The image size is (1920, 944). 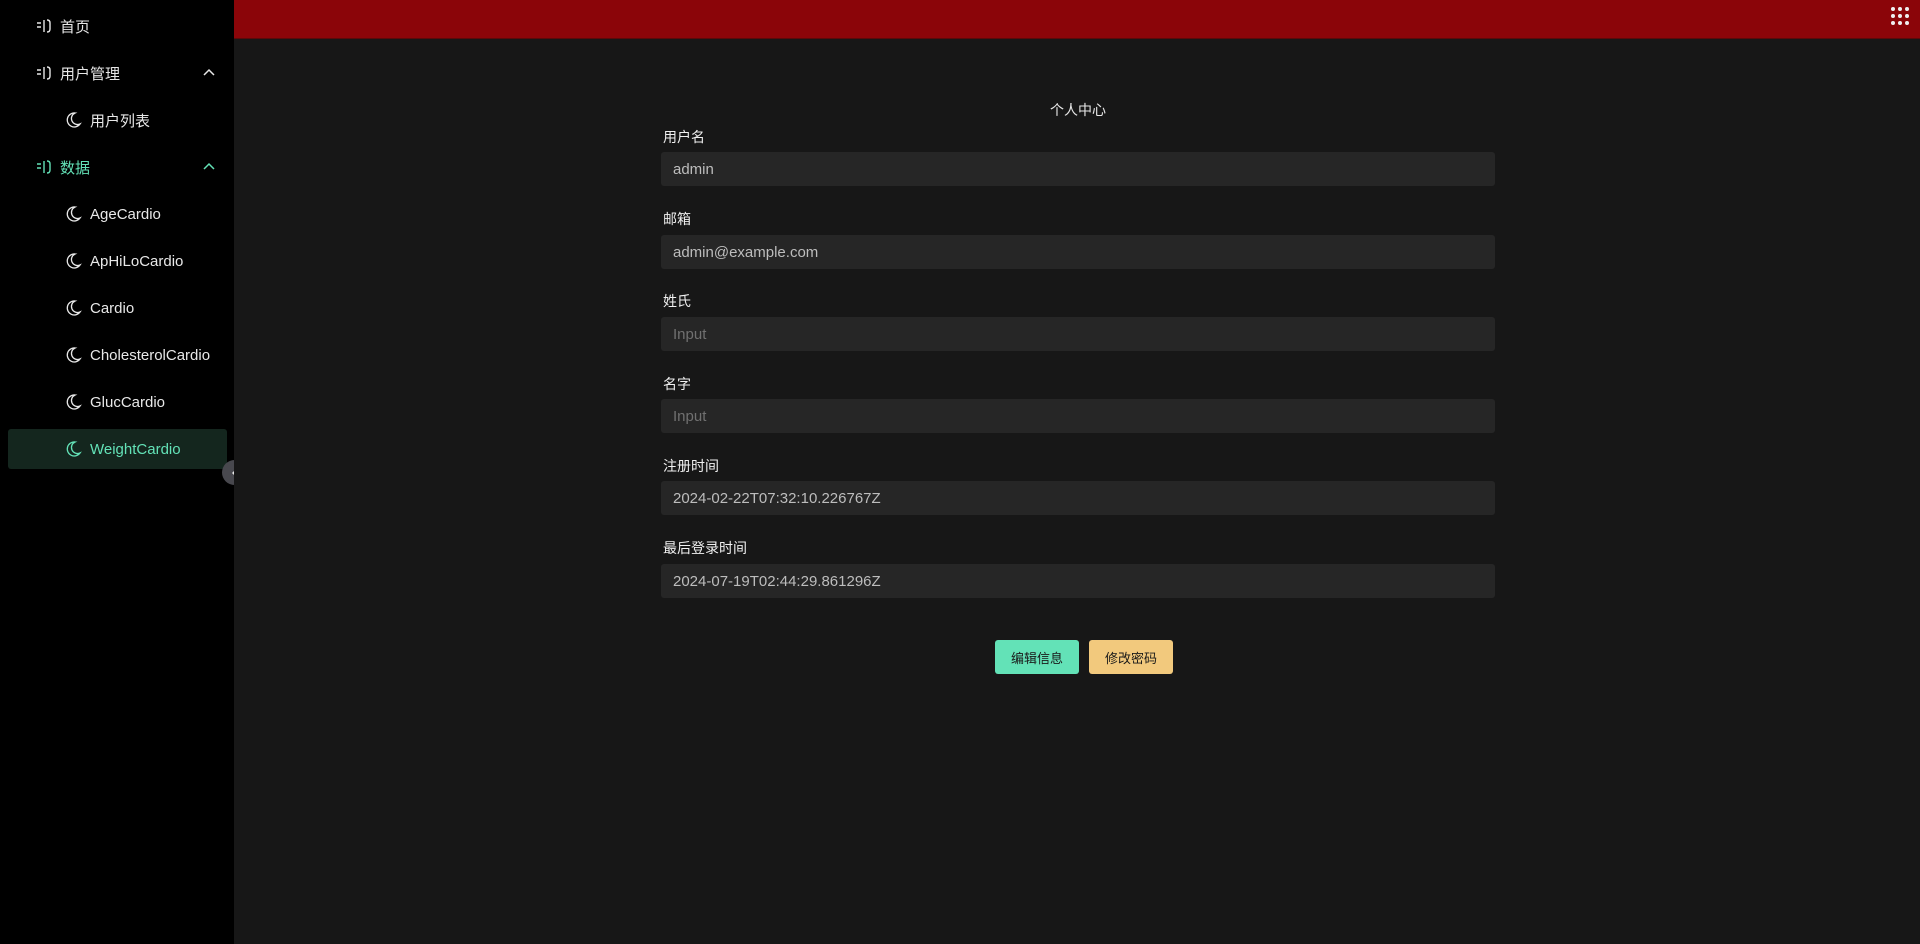 I want to click on sidebar-item-label: GlucCardio, so click(x=128, y=402).